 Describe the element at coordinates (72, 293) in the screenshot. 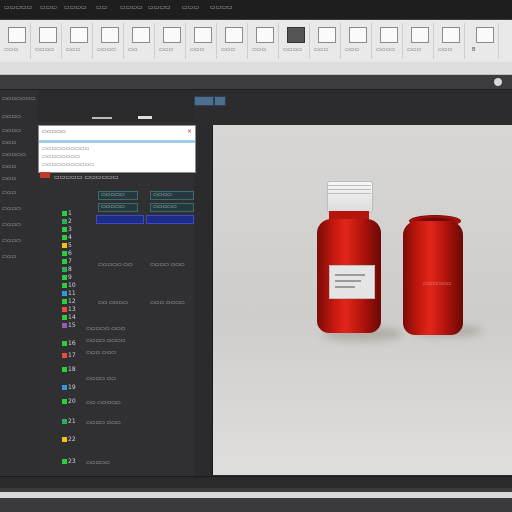

I see `row-number: 11` at that location.